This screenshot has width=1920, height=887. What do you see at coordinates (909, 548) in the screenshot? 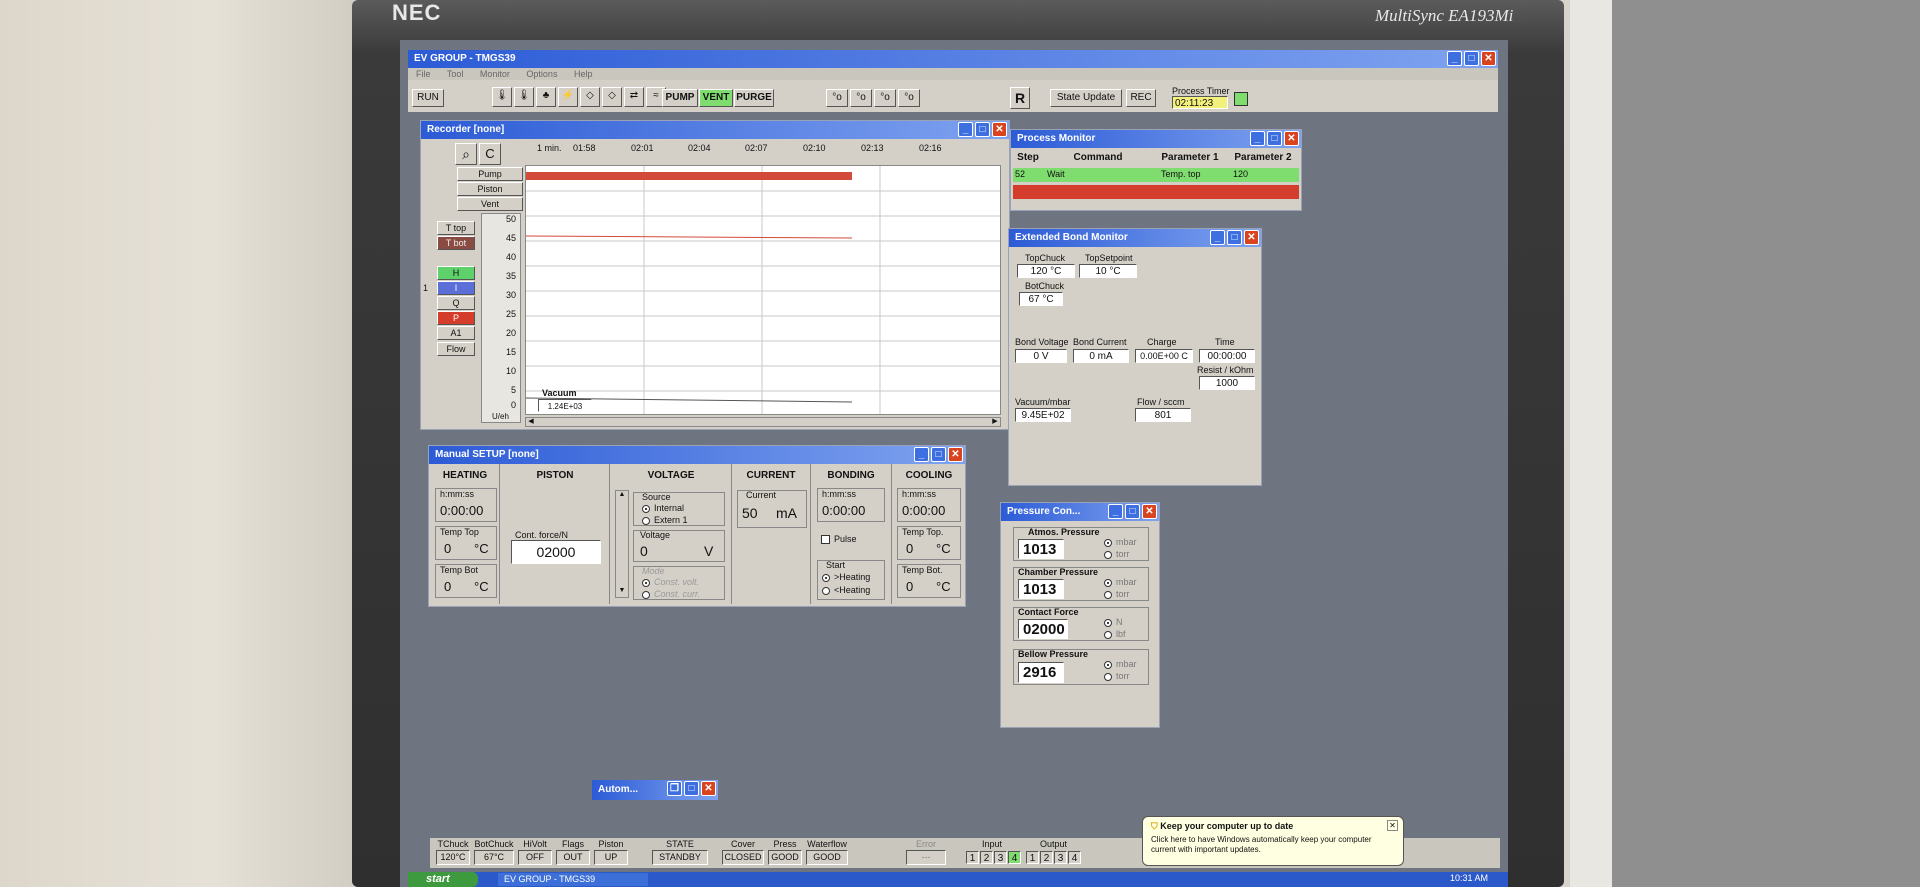
I see `cooling-temp-top-value: 0` at bounding box center [909, 548].